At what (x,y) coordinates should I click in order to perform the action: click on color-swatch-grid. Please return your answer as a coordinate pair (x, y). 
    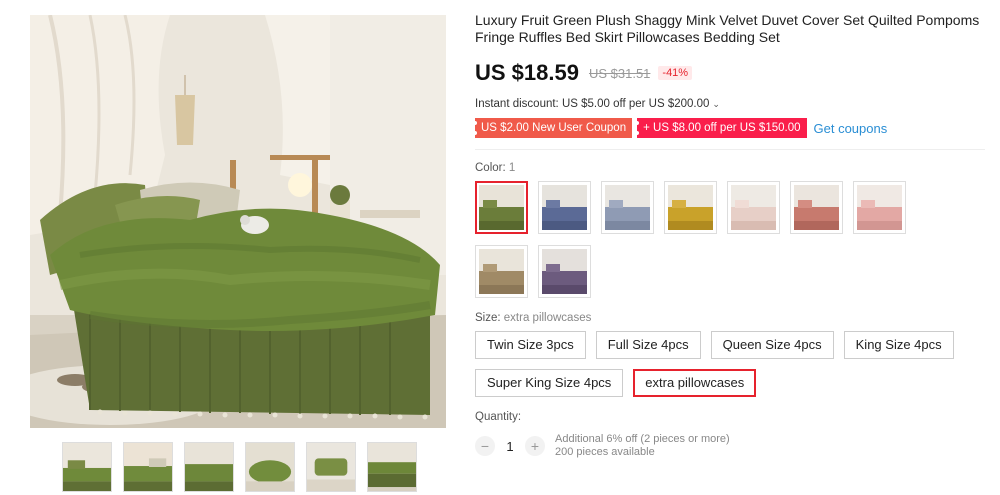
    Looking at the image, I should click on (732, 239).